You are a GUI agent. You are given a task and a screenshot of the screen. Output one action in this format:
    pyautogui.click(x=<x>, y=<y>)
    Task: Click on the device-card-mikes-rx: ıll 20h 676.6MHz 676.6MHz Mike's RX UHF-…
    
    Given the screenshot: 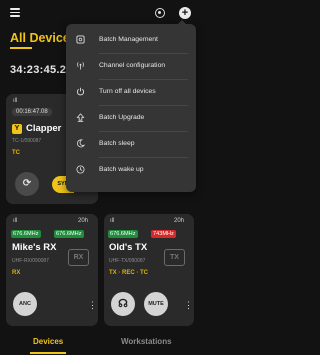 What is the action you would take?
    pyautogui.click(x=52, y=270)
    